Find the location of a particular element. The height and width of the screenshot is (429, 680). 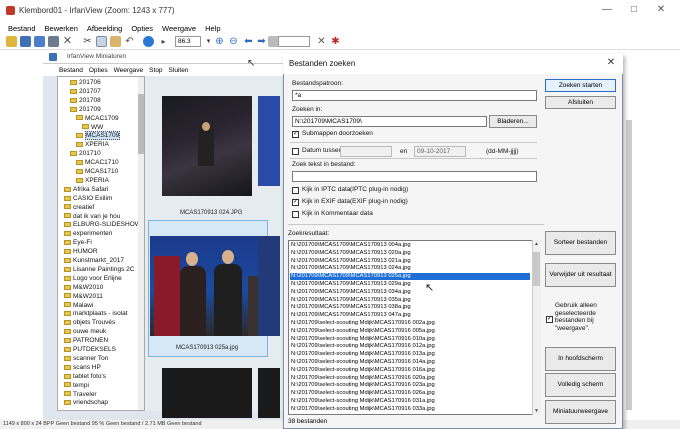

delete-icon: ✕ is located at coordinates (67, 41).